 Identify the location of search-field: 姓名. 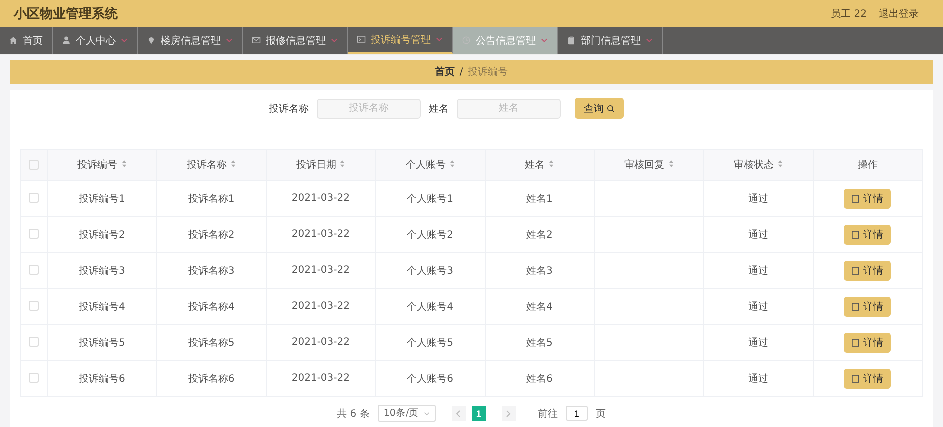
(509, 108).